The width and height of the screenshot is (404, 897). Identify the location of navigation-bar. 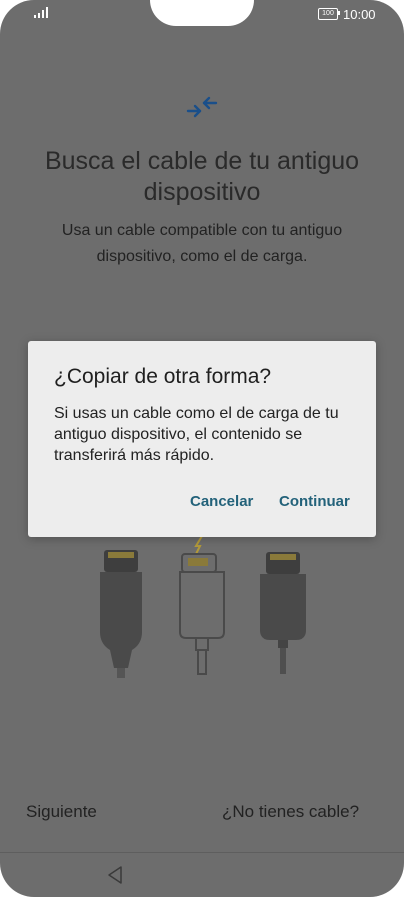
(202, 874).